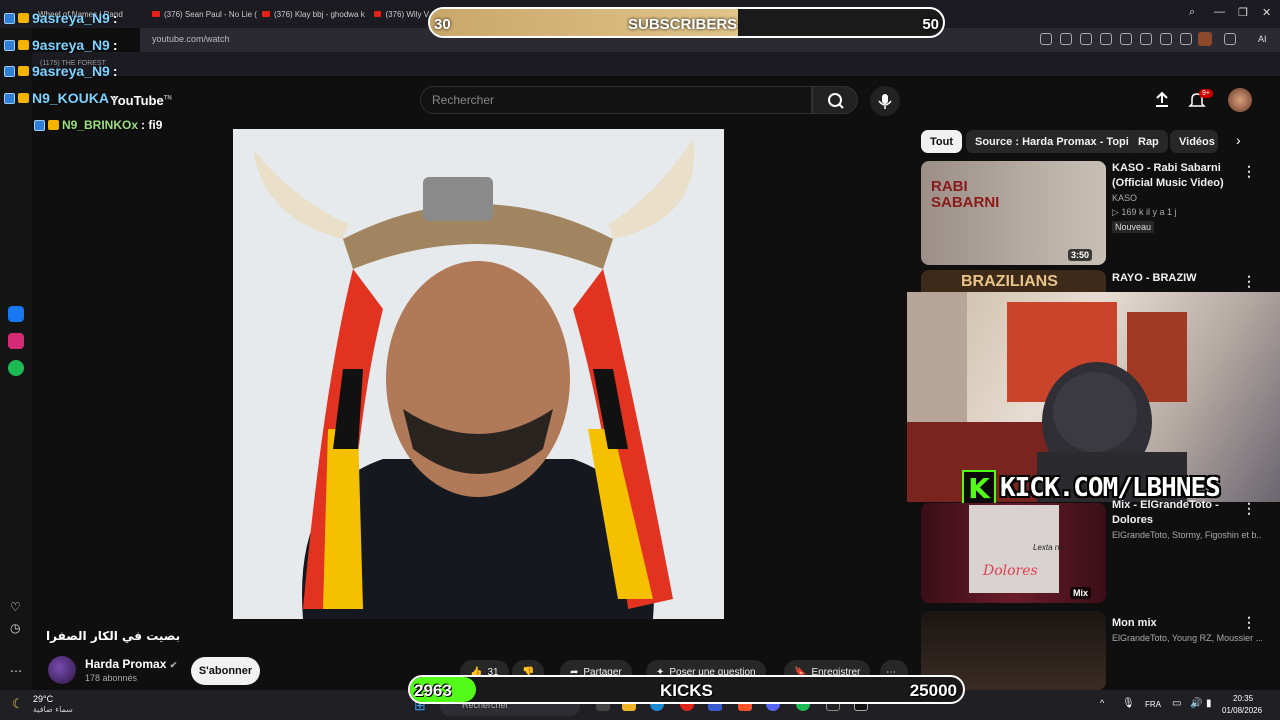 The width and height of the screenshot is (1280, 720). What do you see at coordinates (463, 100) in the screenshot?
I see `search-placeholder: Rechercher` at bounding box center [463, 100].